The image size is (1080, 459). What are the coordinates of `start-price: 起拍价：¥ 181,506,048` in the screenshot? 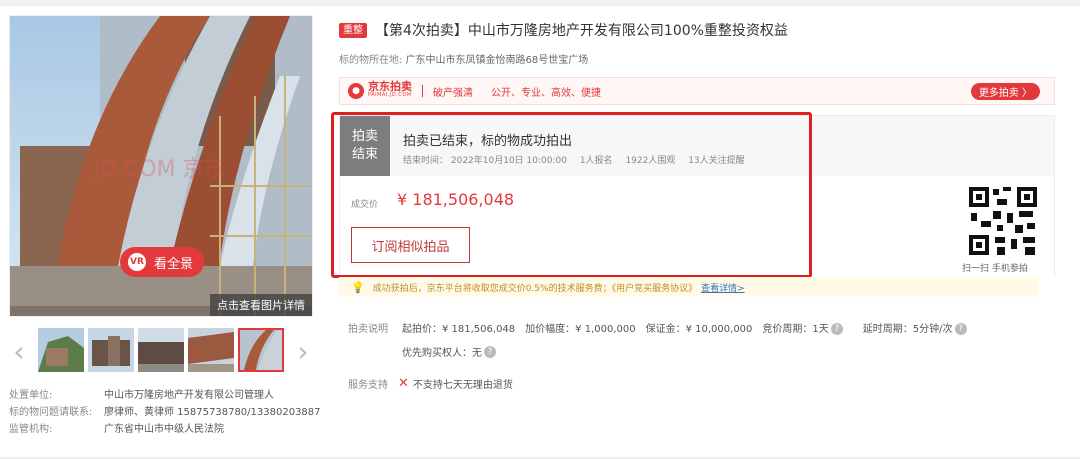 It's located at (459, 329).